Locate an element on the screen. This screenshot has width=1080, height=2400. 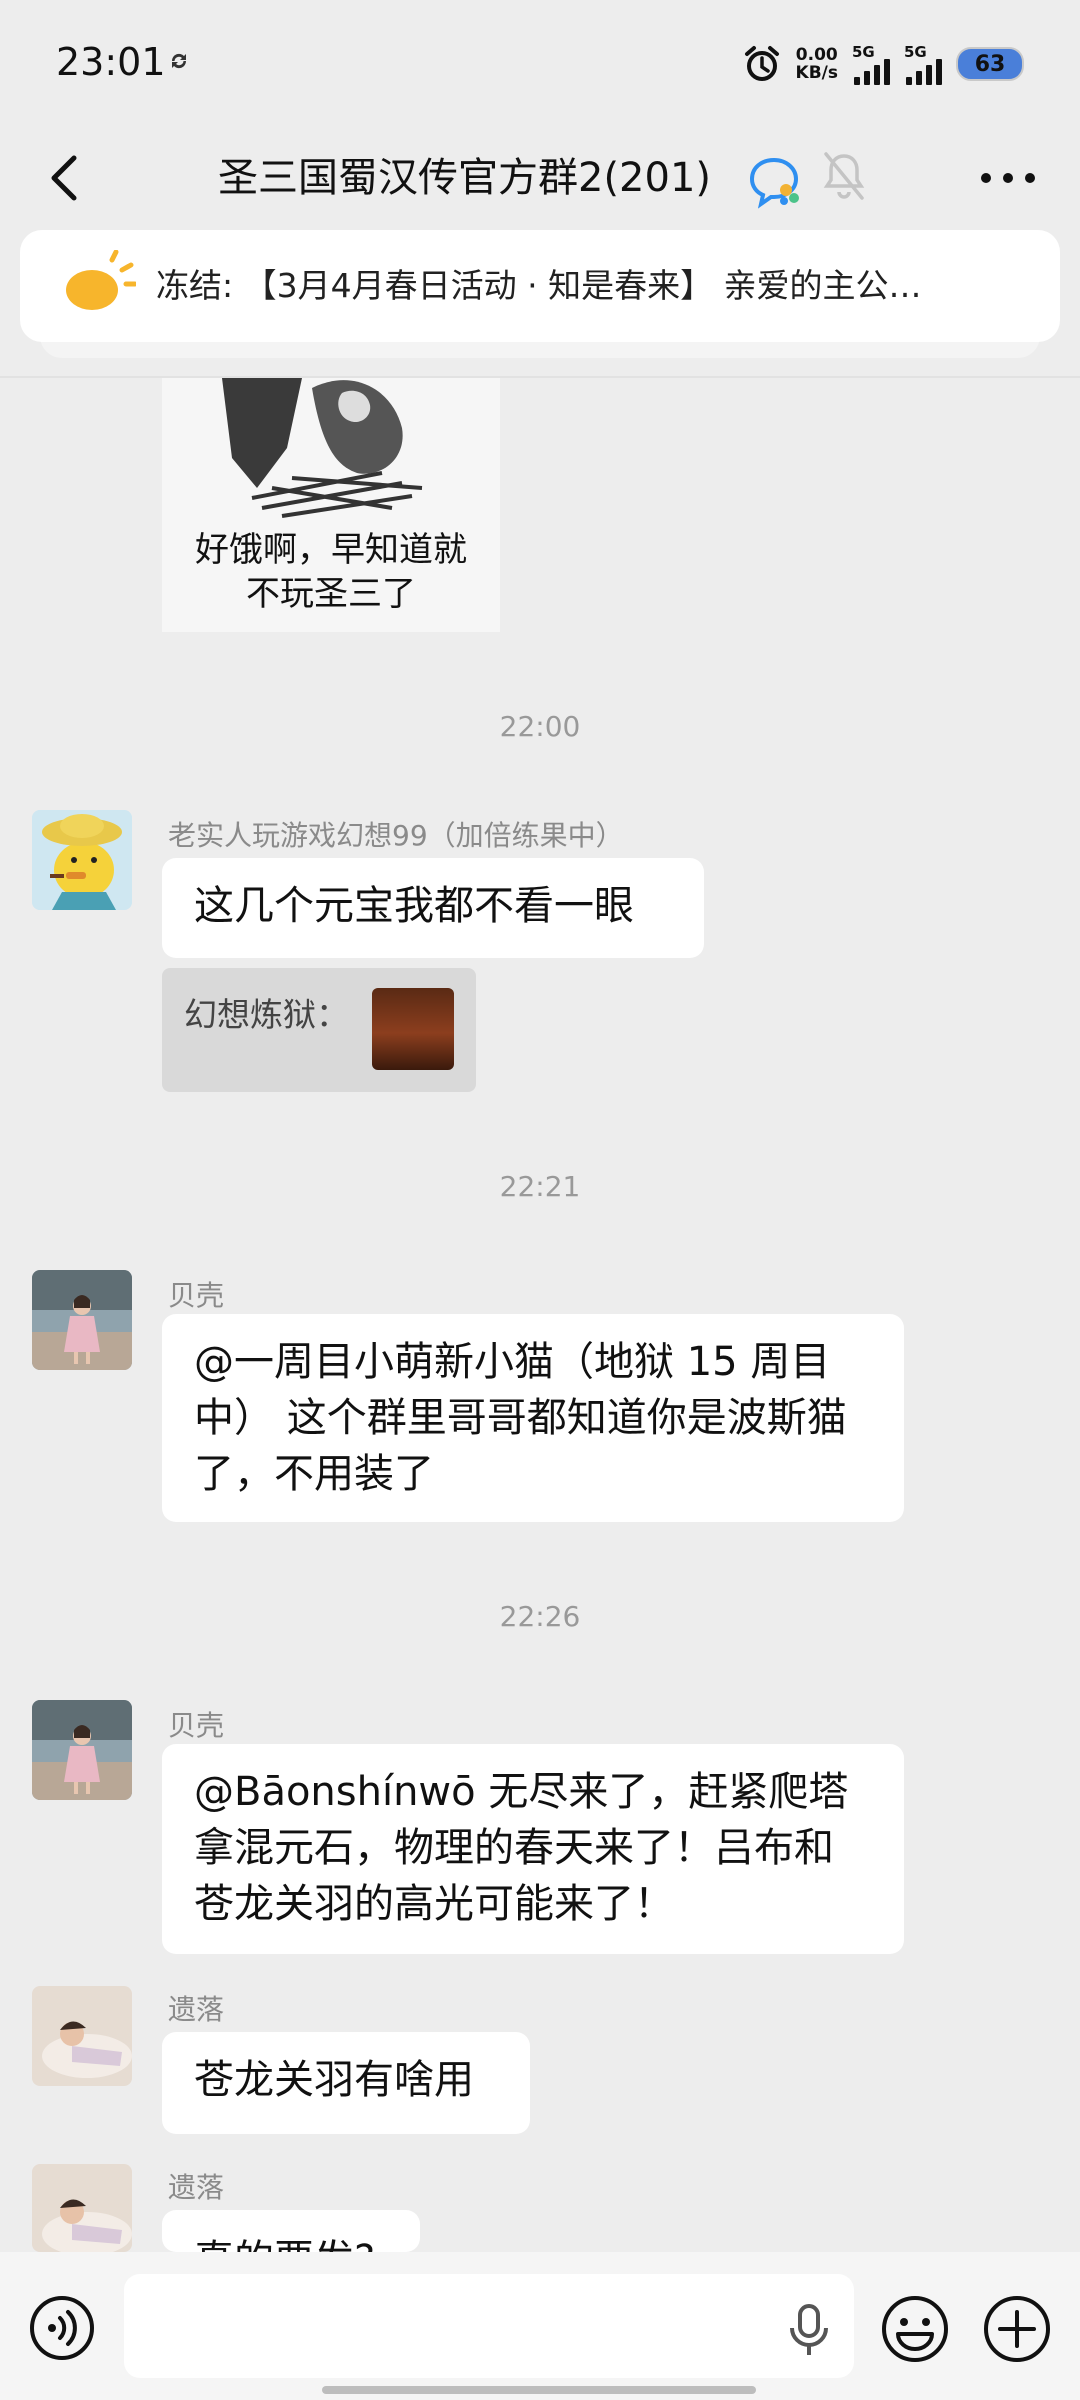
group-badge-icon is located at coordinates (774, 183).